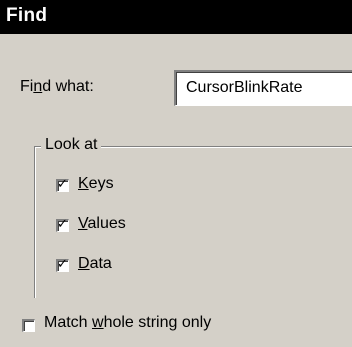 This screenshot has width=352, height=347. I want to click on find-what-input: CursorBlinkRate, so click(263, 88).